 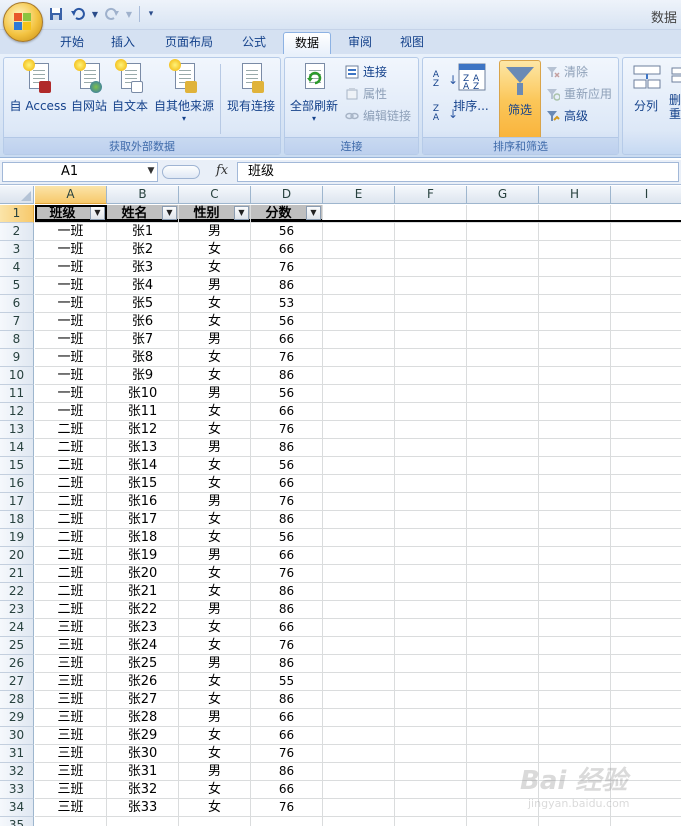 What do you see at coordinates (23, 22) in the screenshot?
I see `office-button` at bounding box center [23, 22].